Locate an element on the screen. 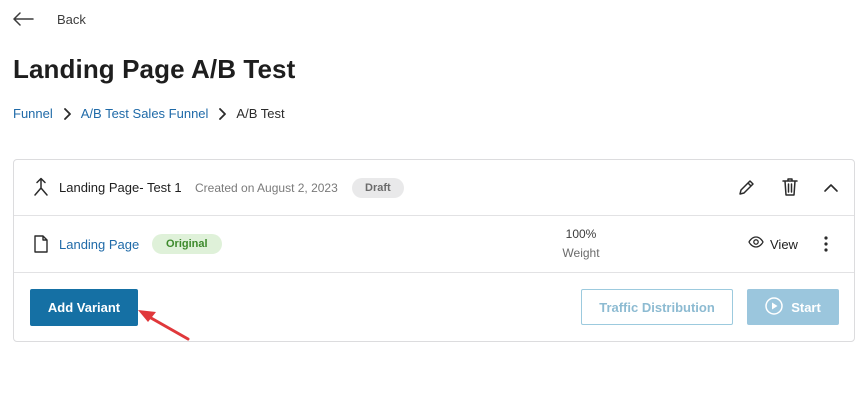 The image size is (858, 400). breadcrumb-item-sales-funnel: A/B Test Sales Funnel is located at coordinates (145, 113).